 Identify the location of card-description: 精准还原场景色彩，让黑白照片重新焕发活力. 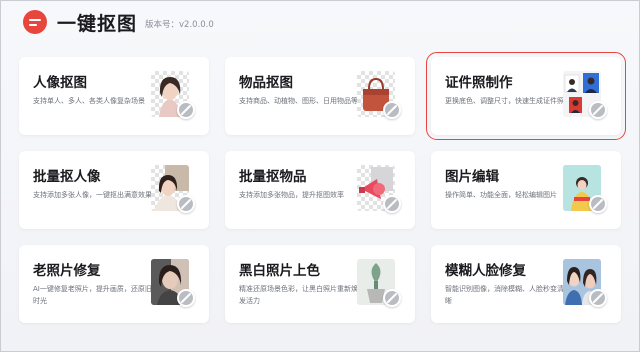
(298, 295).